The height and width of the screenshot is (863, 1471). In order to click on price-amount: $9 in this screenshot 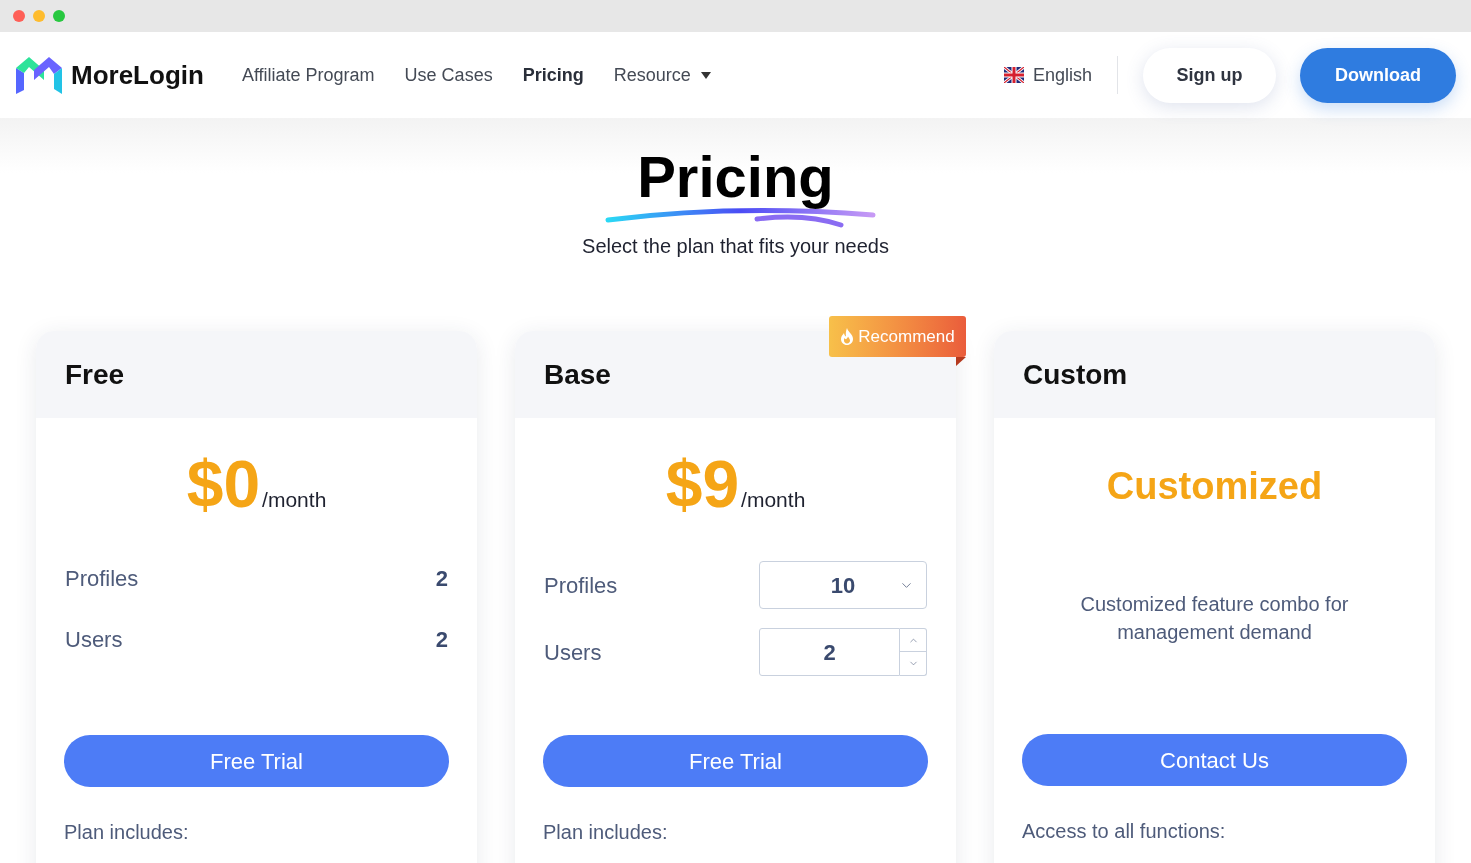, I will do `click(702, 484)`.